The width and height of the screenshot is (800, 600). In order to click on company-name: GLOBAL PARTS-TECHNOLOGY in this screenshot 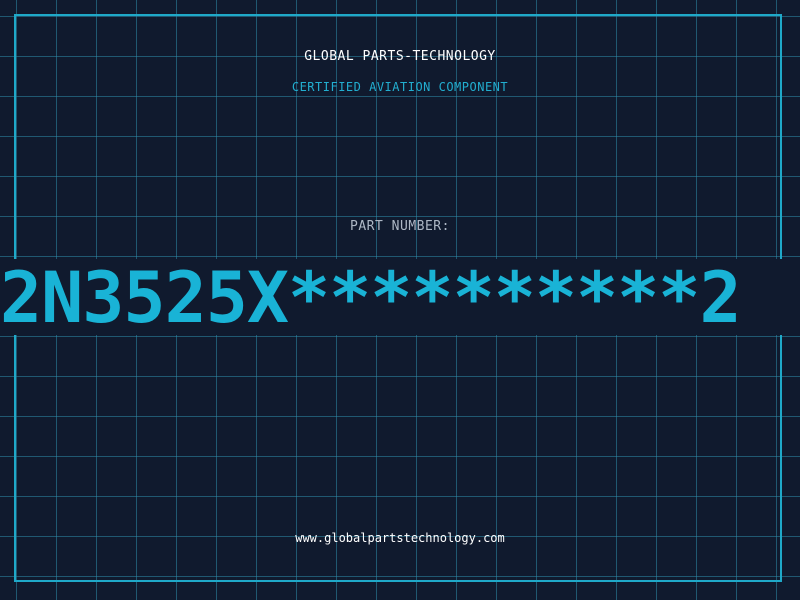, I will do `click(400, 56)`.